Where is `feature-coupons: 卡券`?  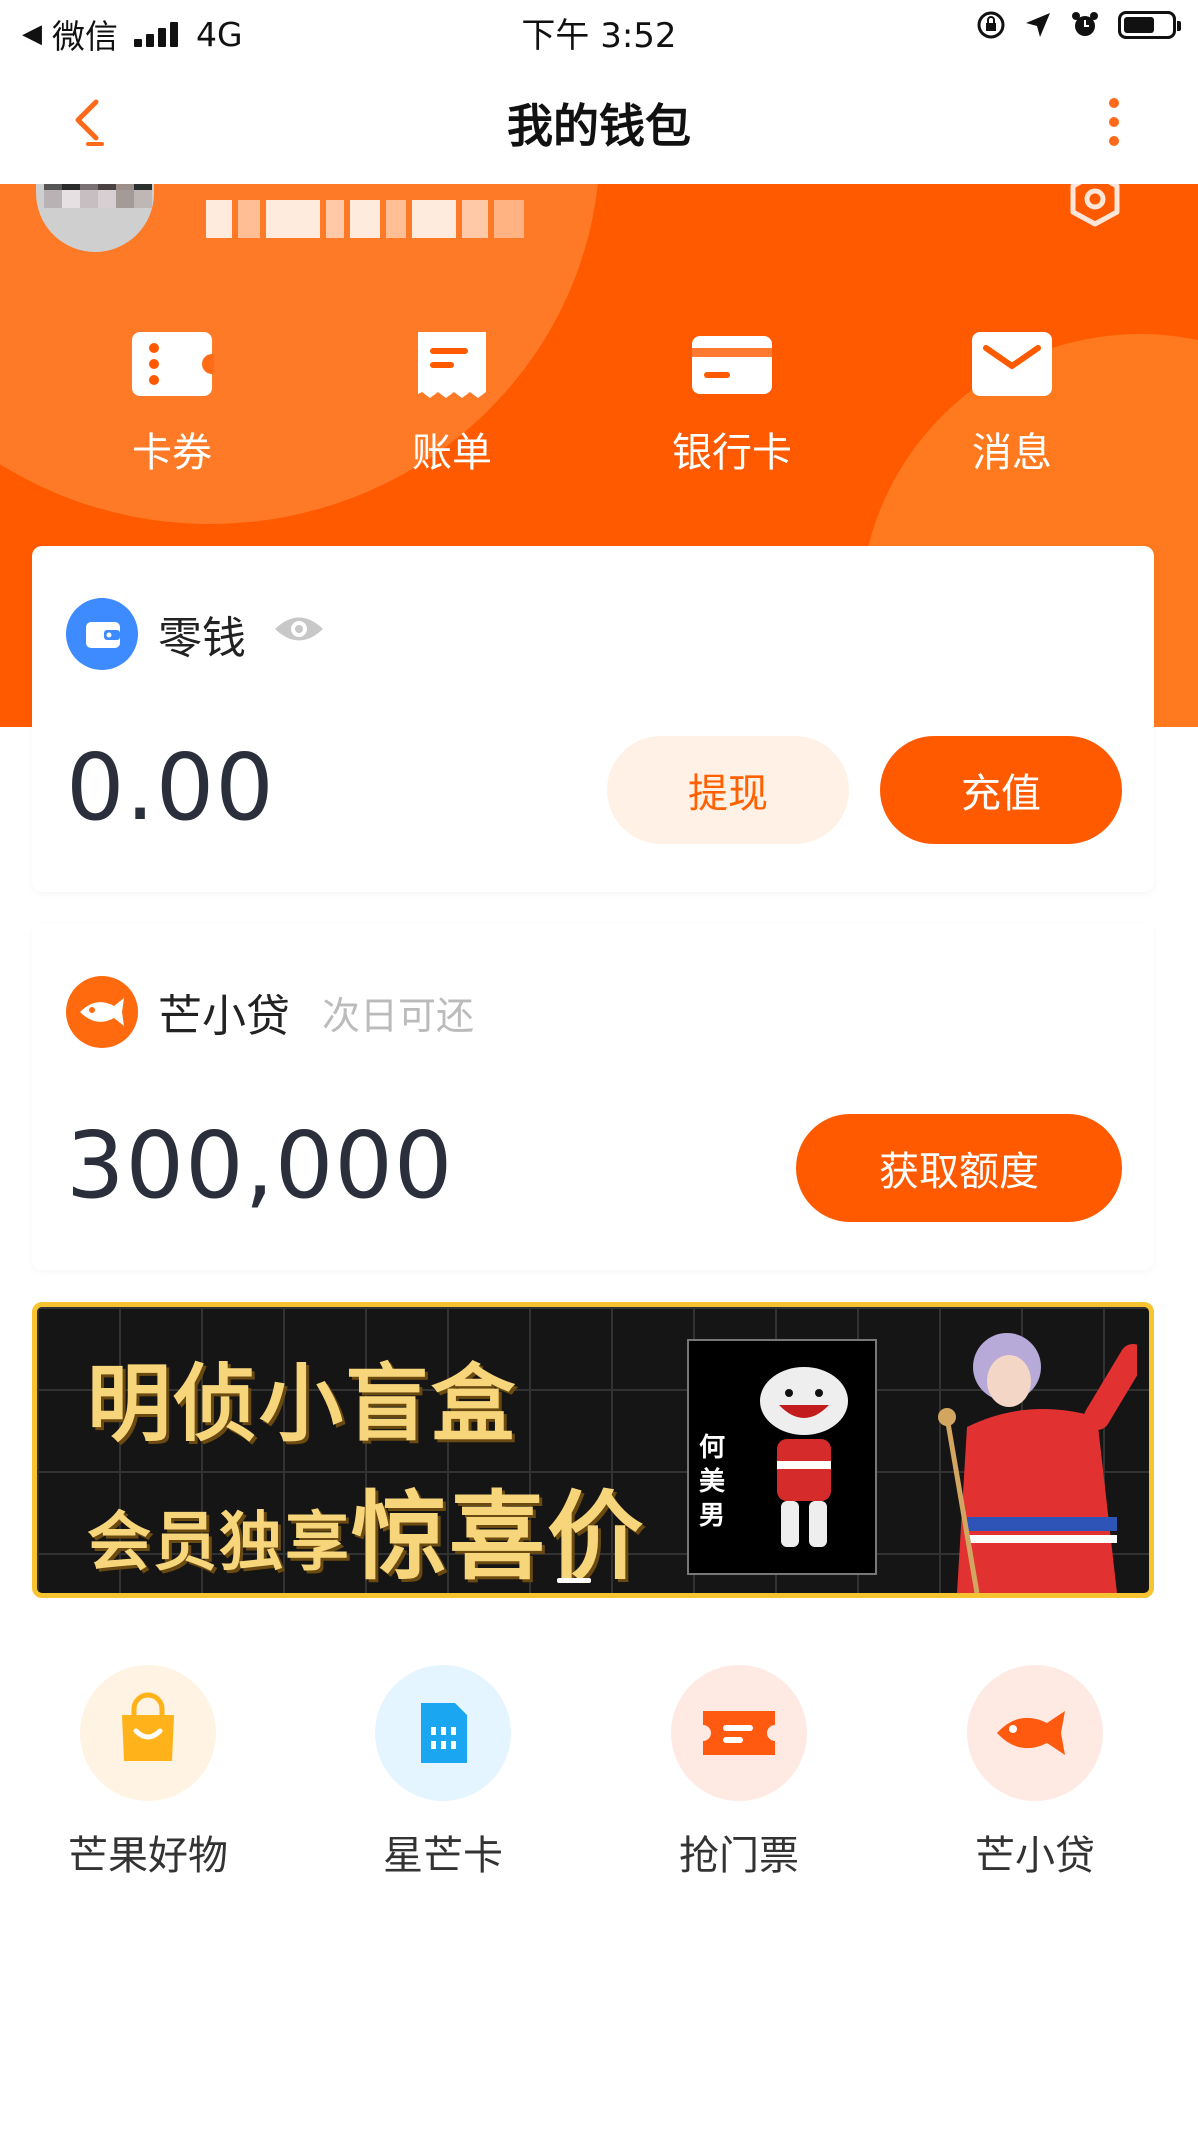
feature-coupons: 卡券 is located at coordinates (172, 403).